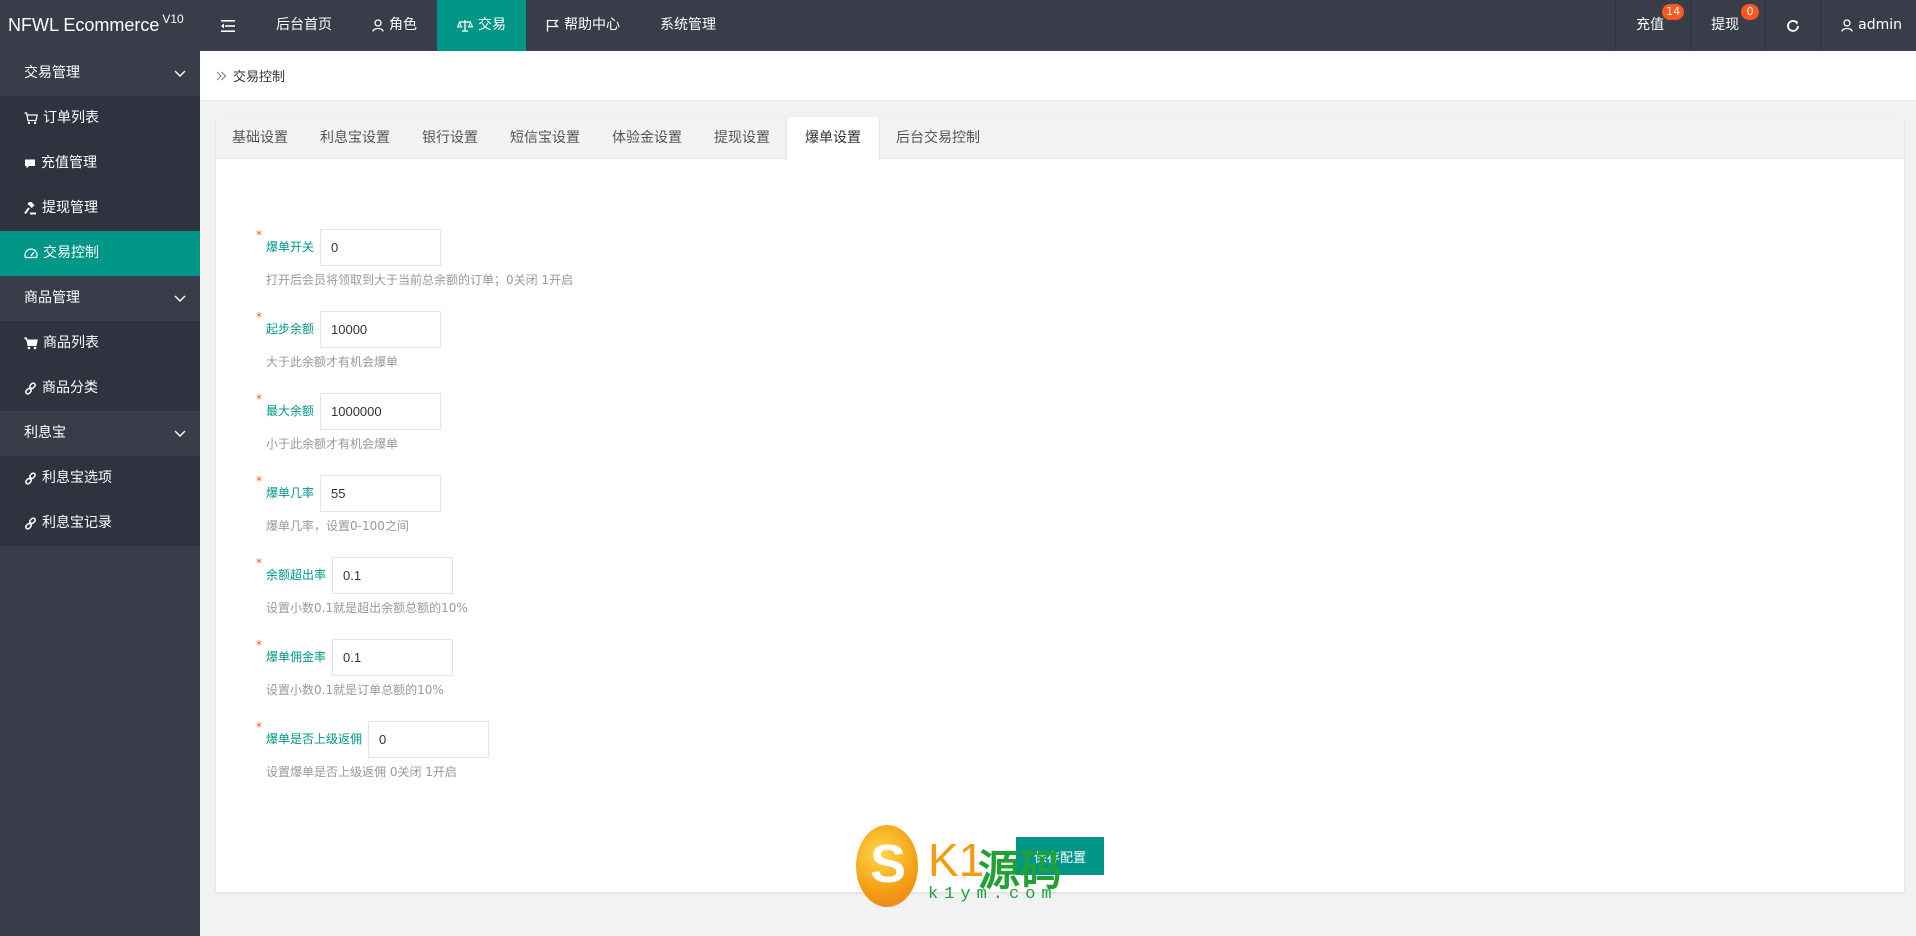  I want to click on nav-help-label: 帮助中心, so click(592, 25).